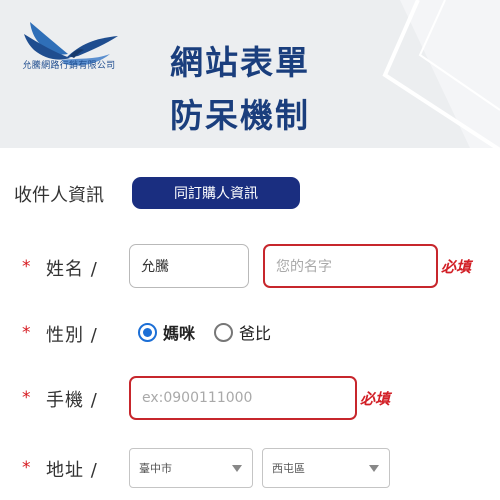 This screenshot has width=500, height=500. I want to click on first-name-placeholder: 您的名字, so click(304, 267).